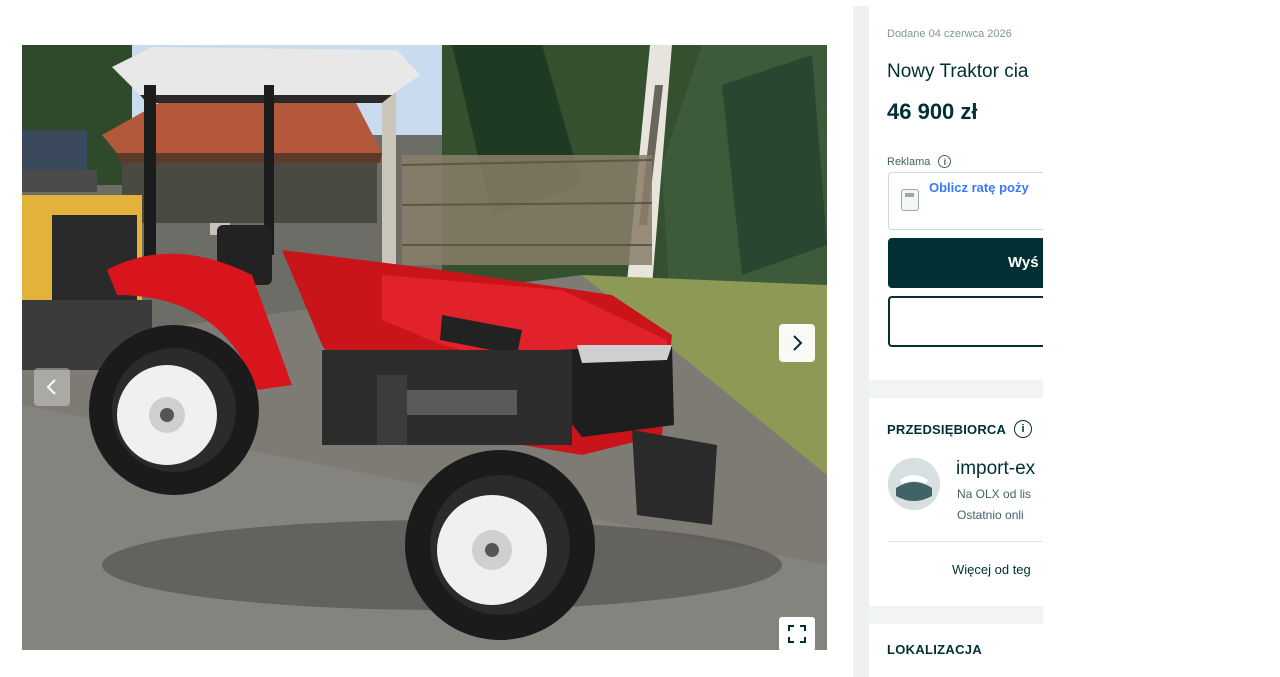 The height and width of the screenshot is (677, 1280). I want to click on avatar-placeholder-icon, so click(914, 484).